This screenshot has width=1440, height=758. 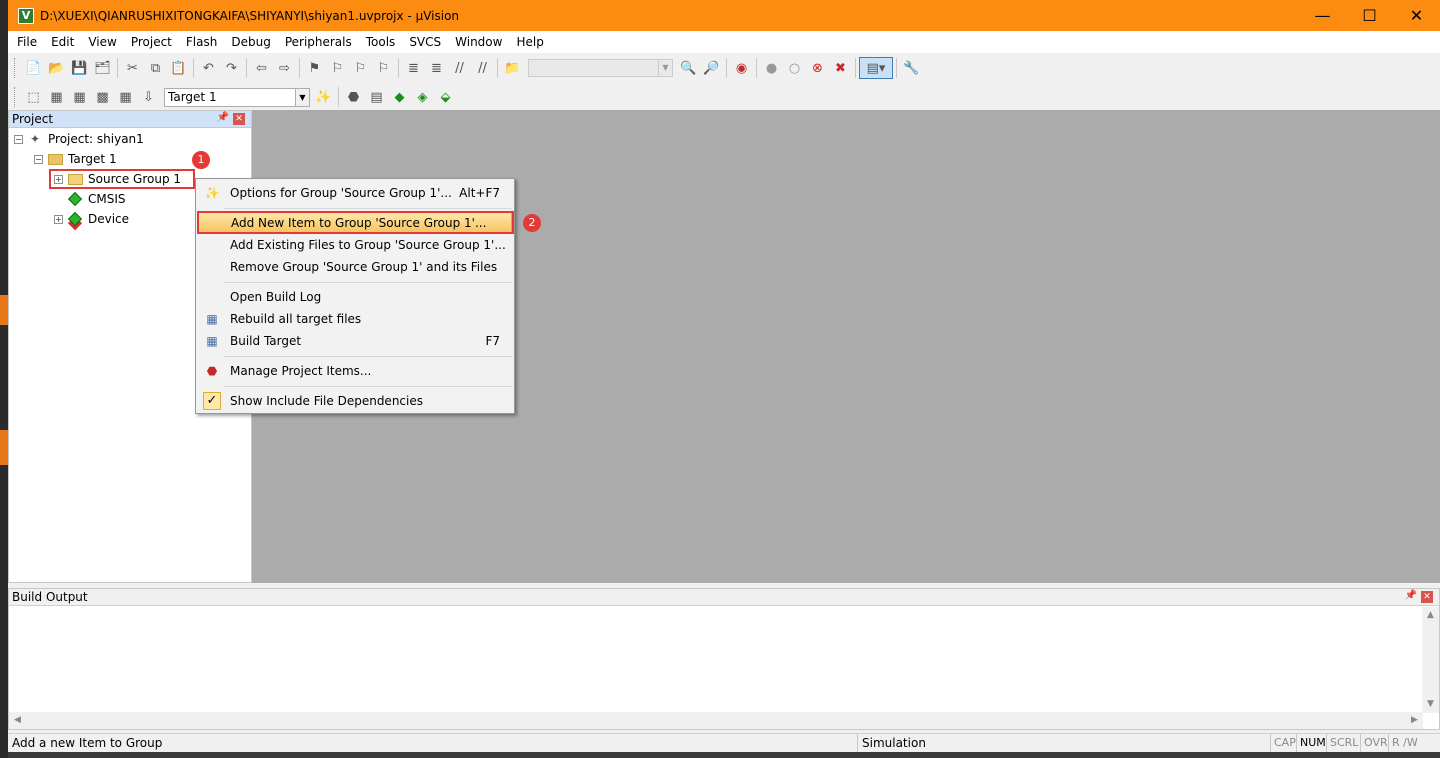 What do you see at coordinates (1416, 15) in the screenshot?
I see `close-button: ✕` at bounding box center [1416, 15].